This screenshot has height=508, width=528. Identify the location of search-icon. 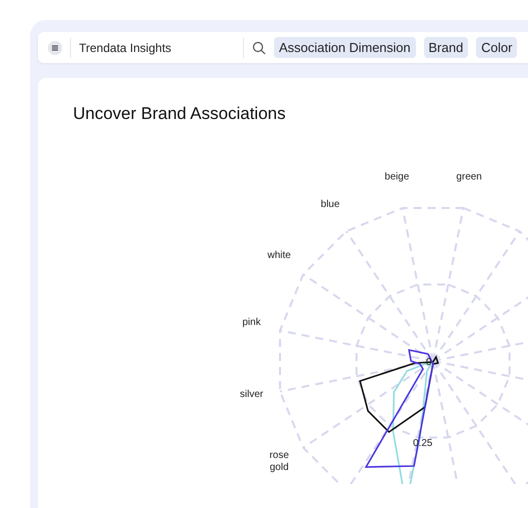
(259, 47).